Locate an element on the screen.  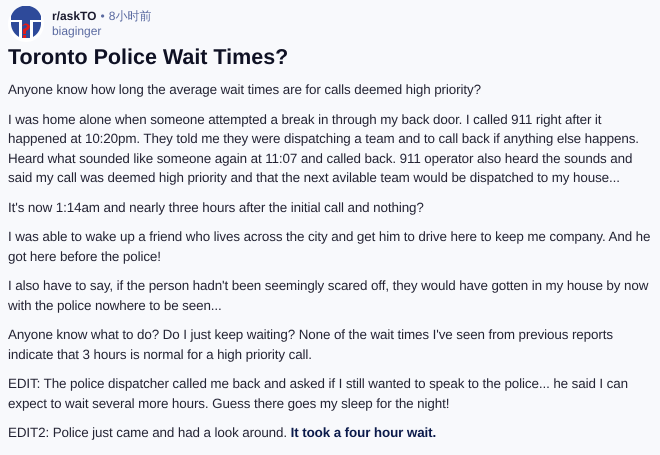
subreddit-avatar-icon is located at coordinates (26, 24).